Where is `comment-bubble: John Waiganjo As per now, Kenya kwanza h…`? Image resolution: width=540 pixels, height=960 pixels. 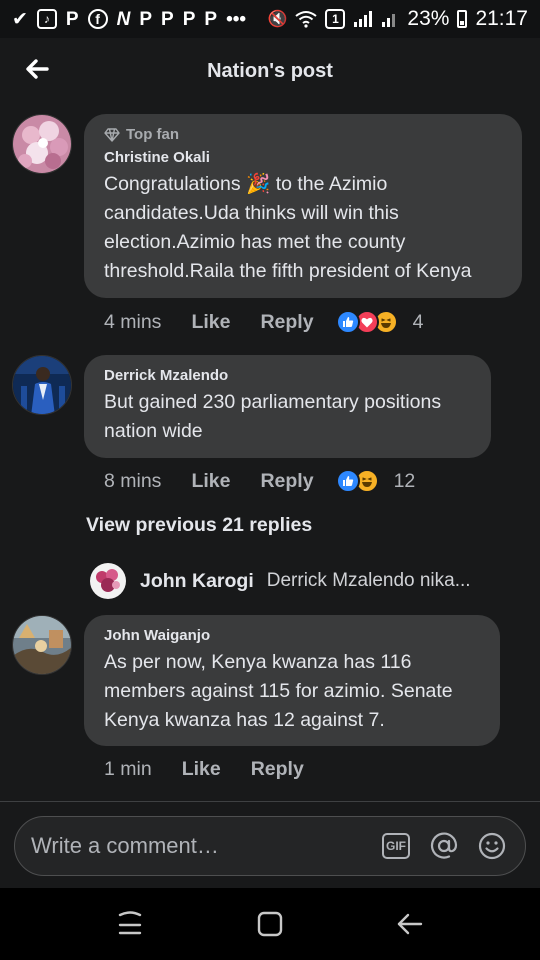 comment-bubble: John Waiganjo As per now, Kenya kwanza h… is located at coordinates (292, 680).